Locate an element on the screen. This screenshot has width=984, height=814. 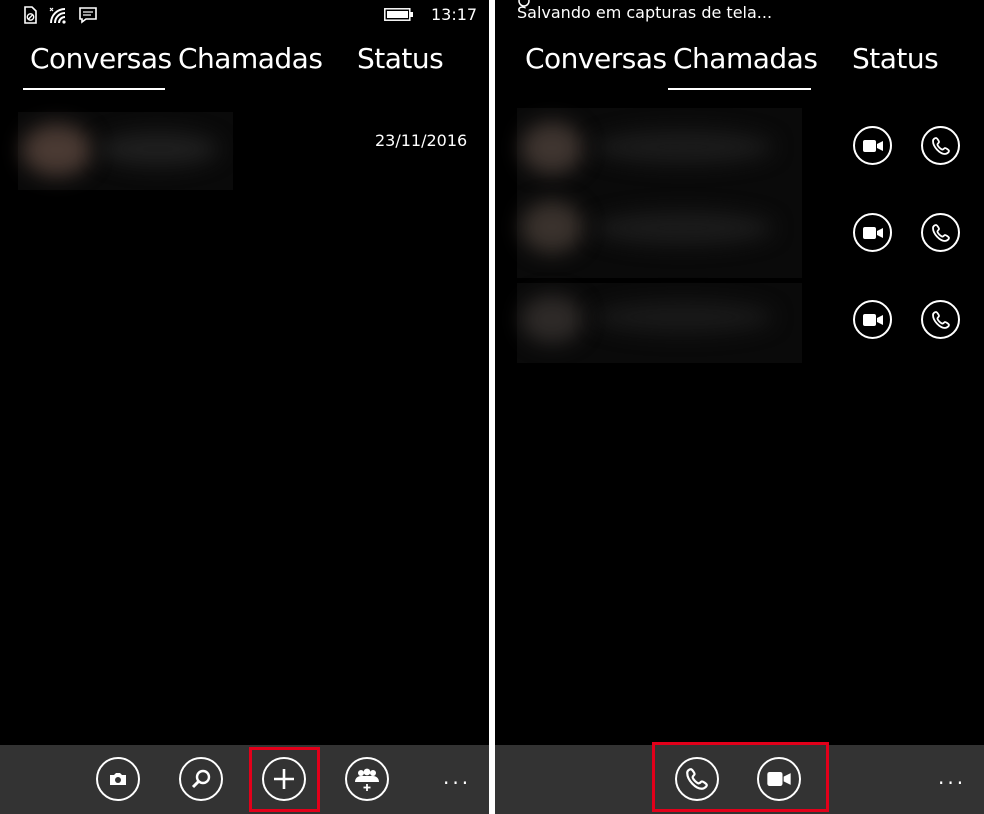
search-icon is located at coordinates (201, 779).